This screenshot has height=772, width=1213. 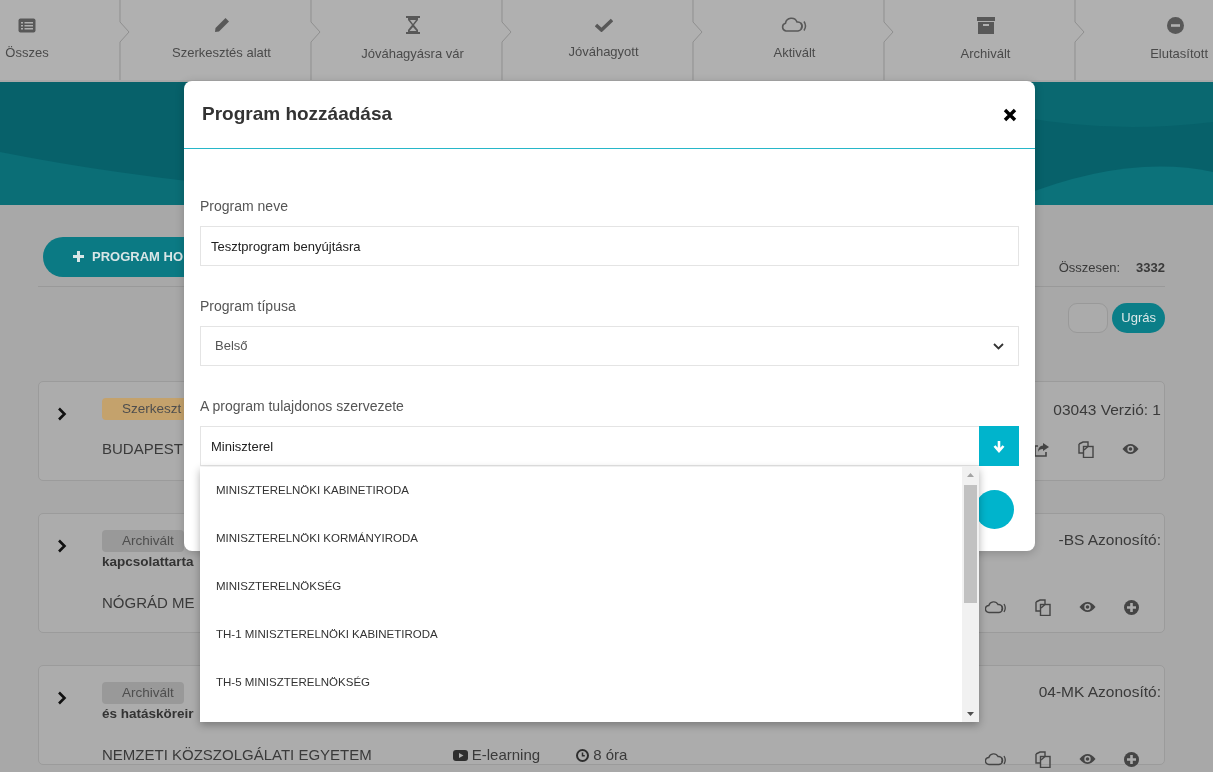 What do you see at coordinates (581, 635) in the screenshot?
I see `suggestion-item: TH-1 MINISZTERELNÖKI KABINETIRODA` at bounding box center [581, 635].